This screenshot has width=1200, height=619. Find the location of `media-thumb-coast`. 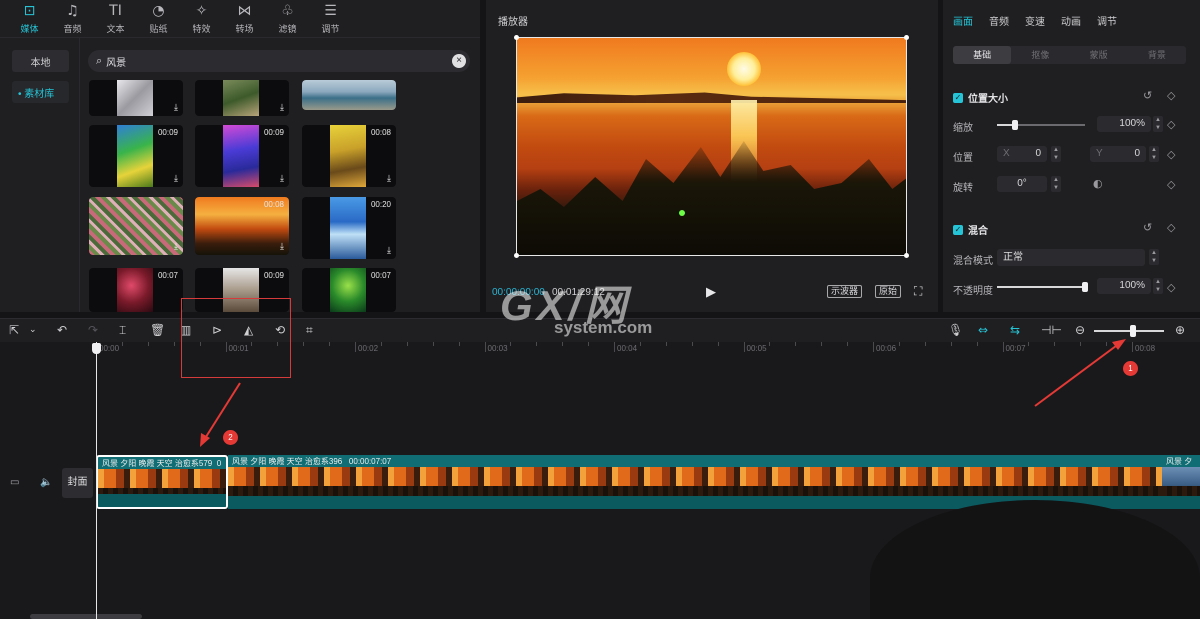

media-thumb-coast is located at coordinates (349, 95).